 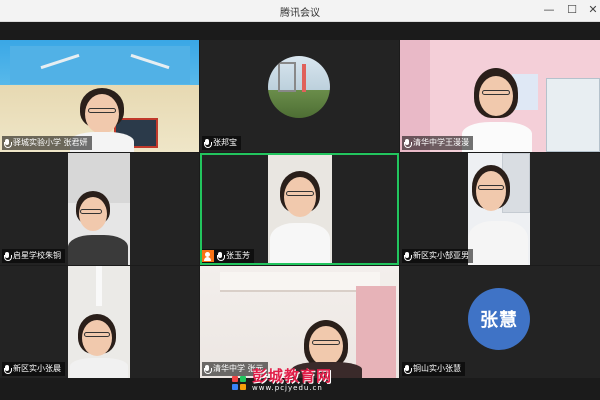 What do you see at coordinates (549, 10) in the screenshot?
I see `minimize-icon: —` at bounding box center [549, 10].